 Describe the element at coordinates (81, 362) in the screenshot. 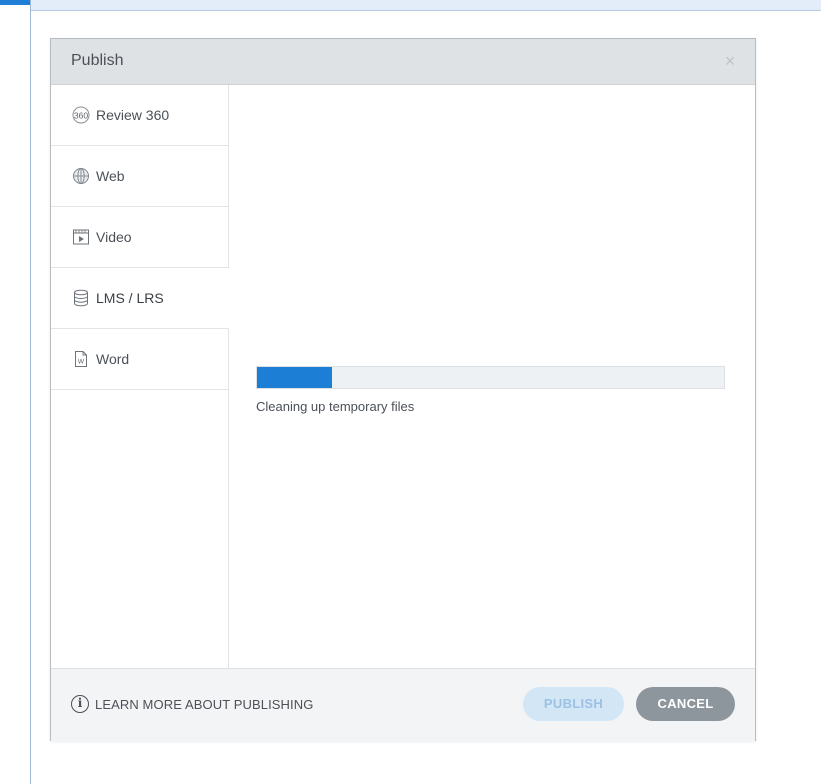

I see `svg-text: W` at that location.